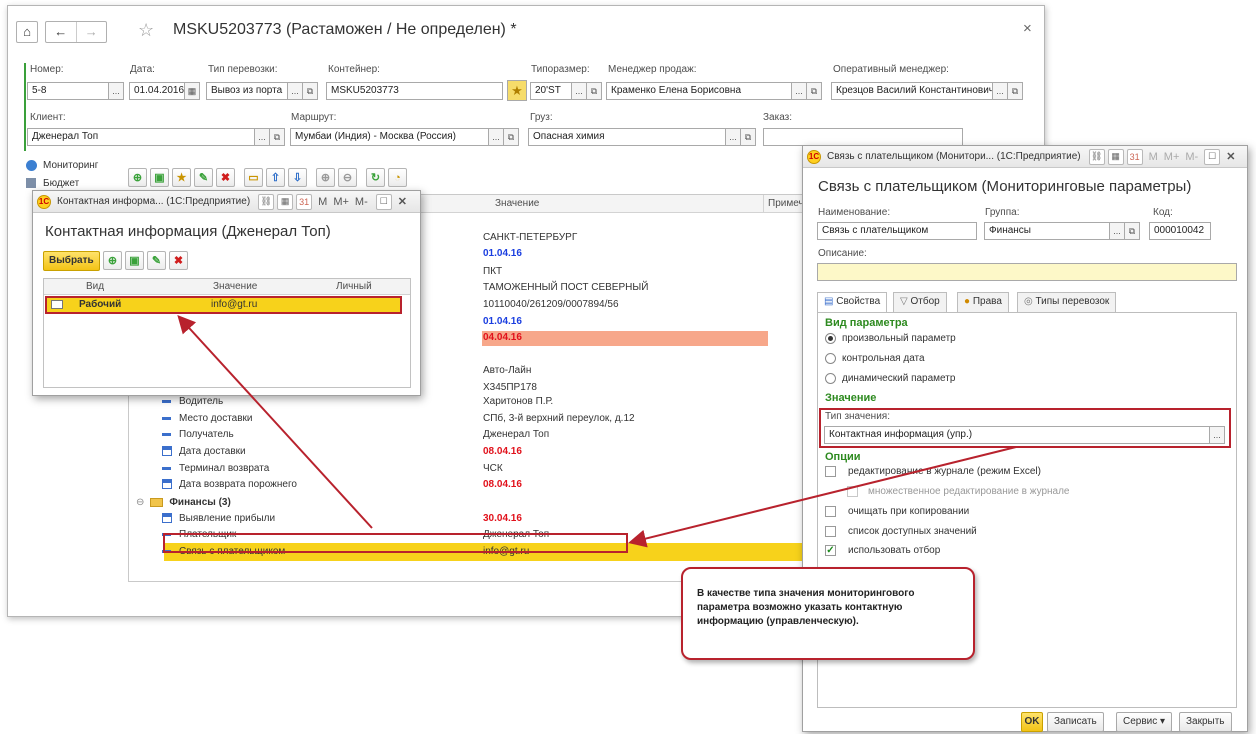 The image size is (1256, 734). I want to click on tree-row-name: Дата возврата порожнего, so click(229, 484).